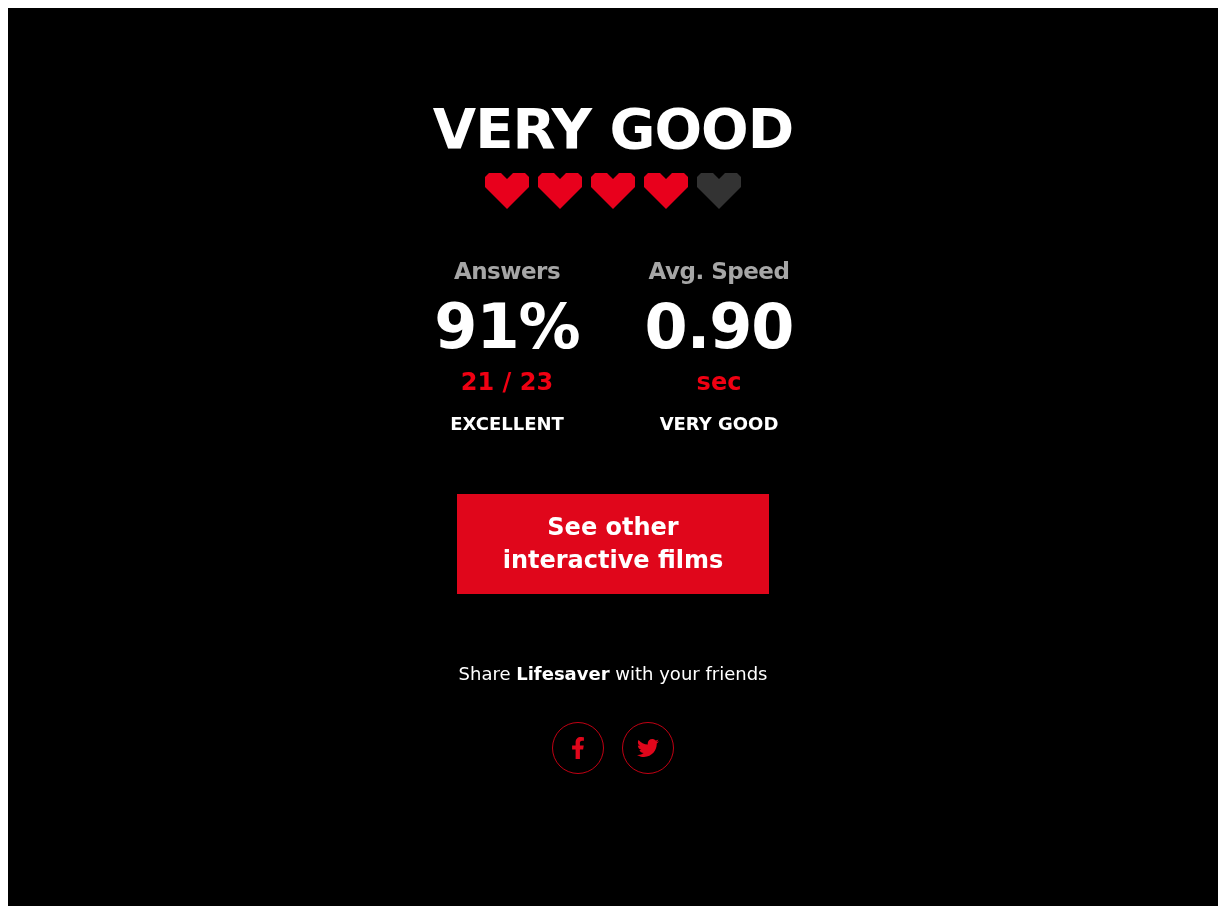  Describe the element at coordinates (613, 129) in the screenshot. I see `result-title: VERY GOOD` at that location.